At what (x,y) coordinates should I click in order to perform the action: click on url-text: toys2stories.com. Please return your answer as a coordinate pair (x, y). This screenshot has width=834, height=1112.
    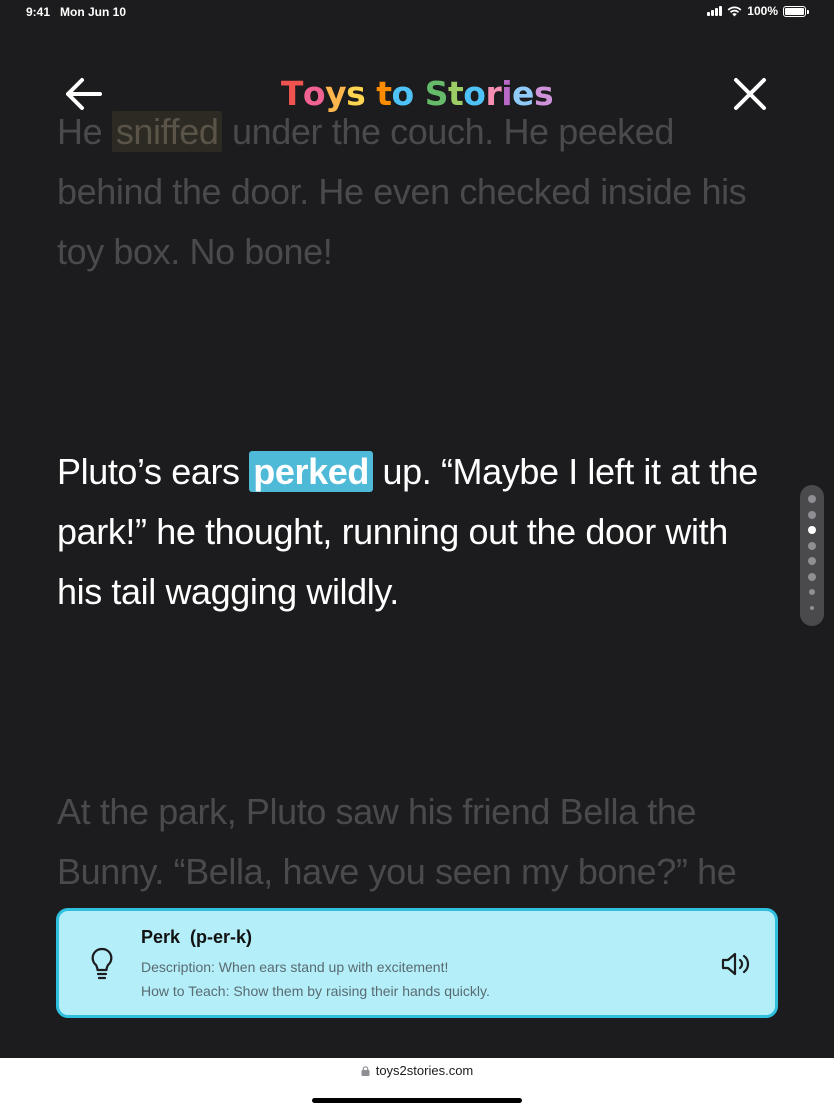
    Looking at the image, I should click on (424, 1070).